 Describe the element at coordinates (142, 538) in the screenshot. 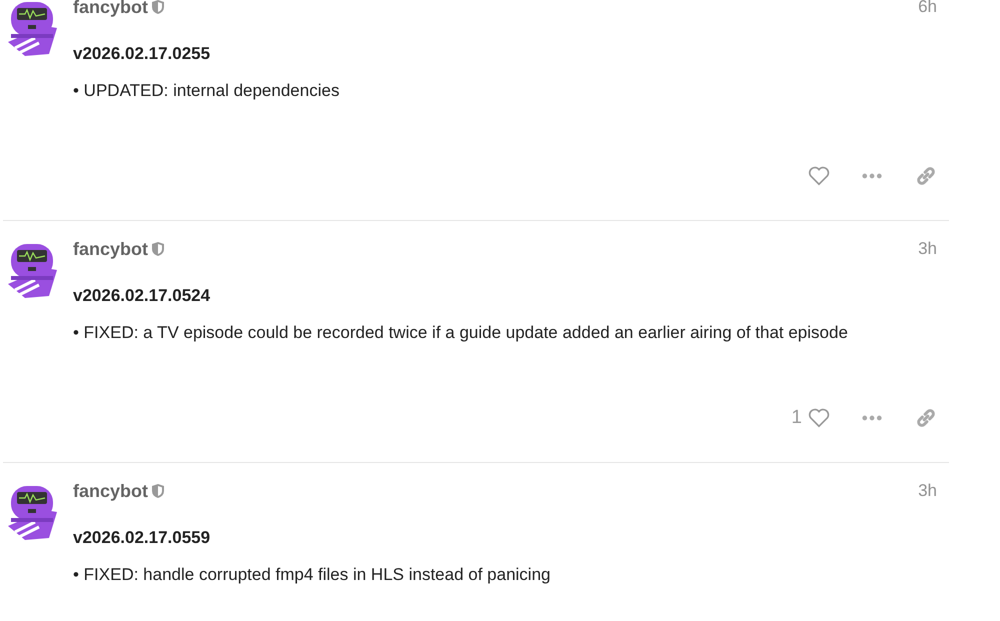

I see `version-title: v2026.02.17.0559` at that location.